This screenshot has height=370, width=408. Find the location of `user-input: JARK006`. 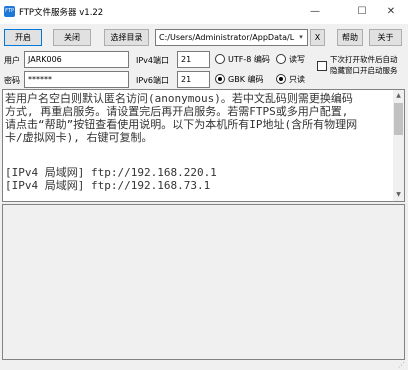

user-input: JARK006 is located at coordinates (76, 59).